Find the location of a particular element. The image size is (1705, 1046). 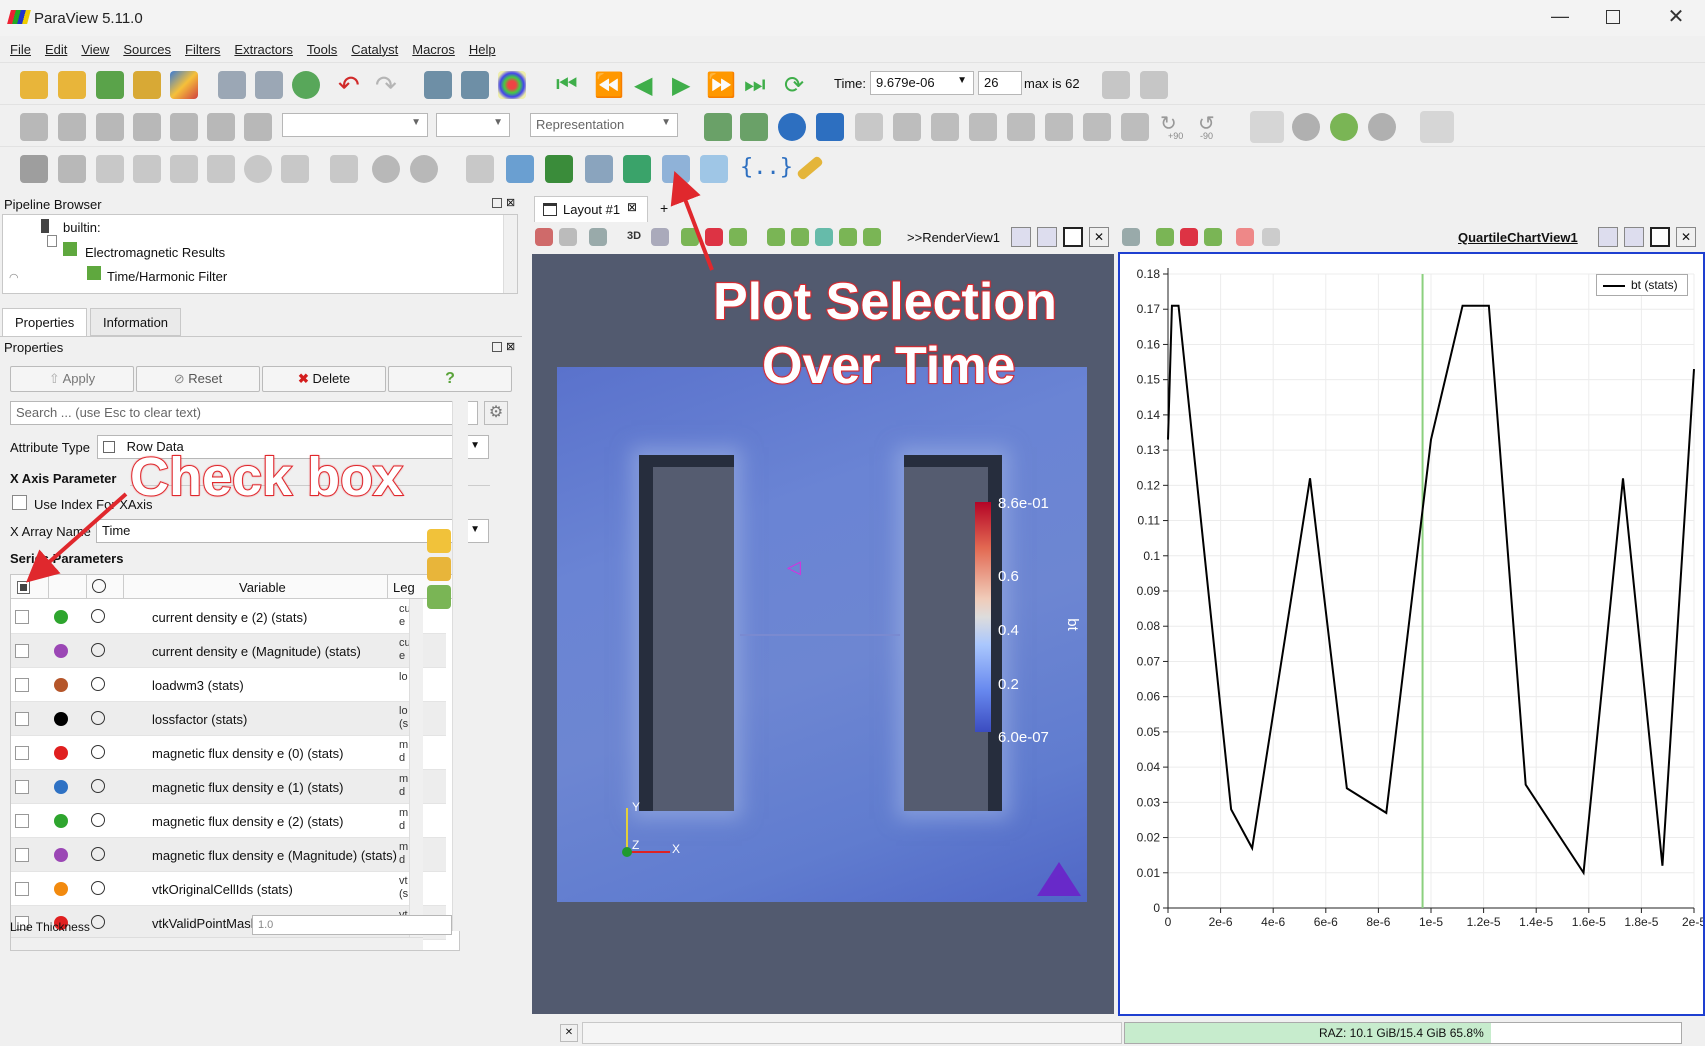

view-minus-y-icon is located at coordinates (1021, 127).